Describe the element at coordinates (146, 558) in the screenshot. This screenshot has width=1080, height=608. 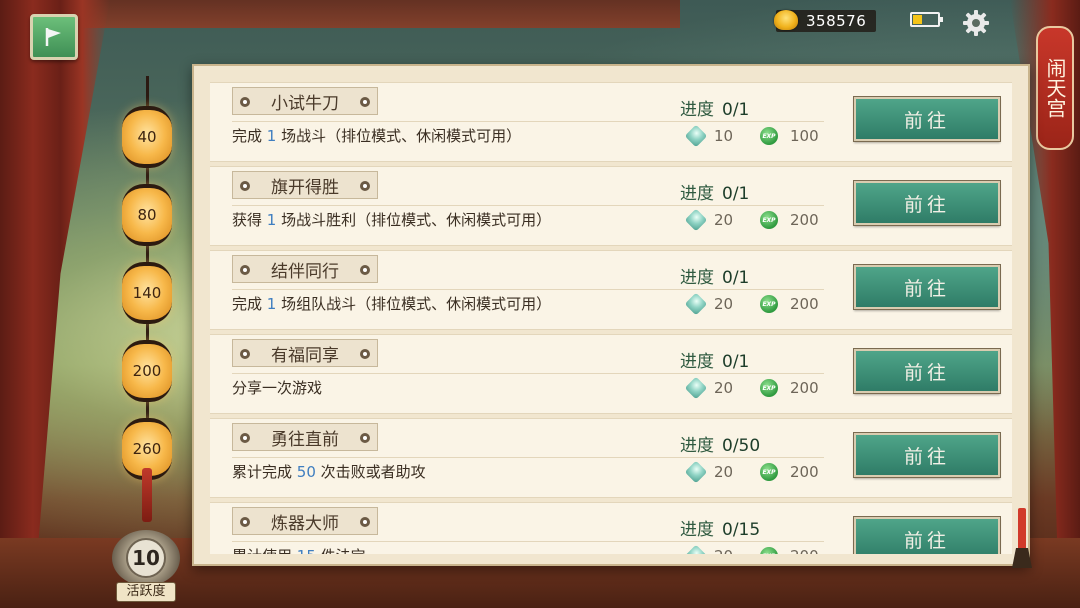
I see `activity-value: 10` at that location.